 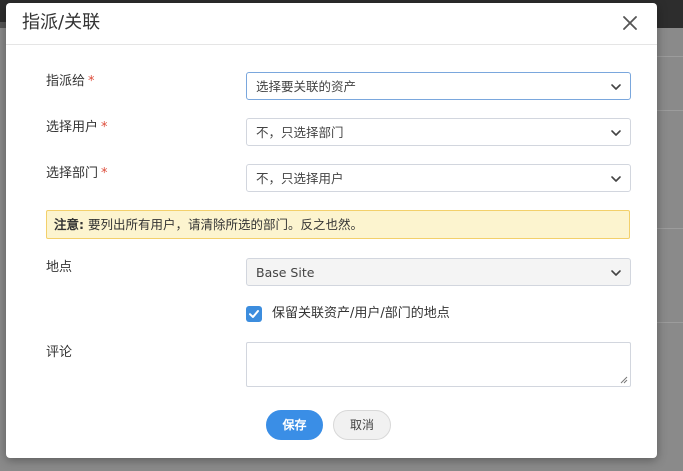 I want to click on select-department-value: 不，只选择用户, so click(x=300, y=178).